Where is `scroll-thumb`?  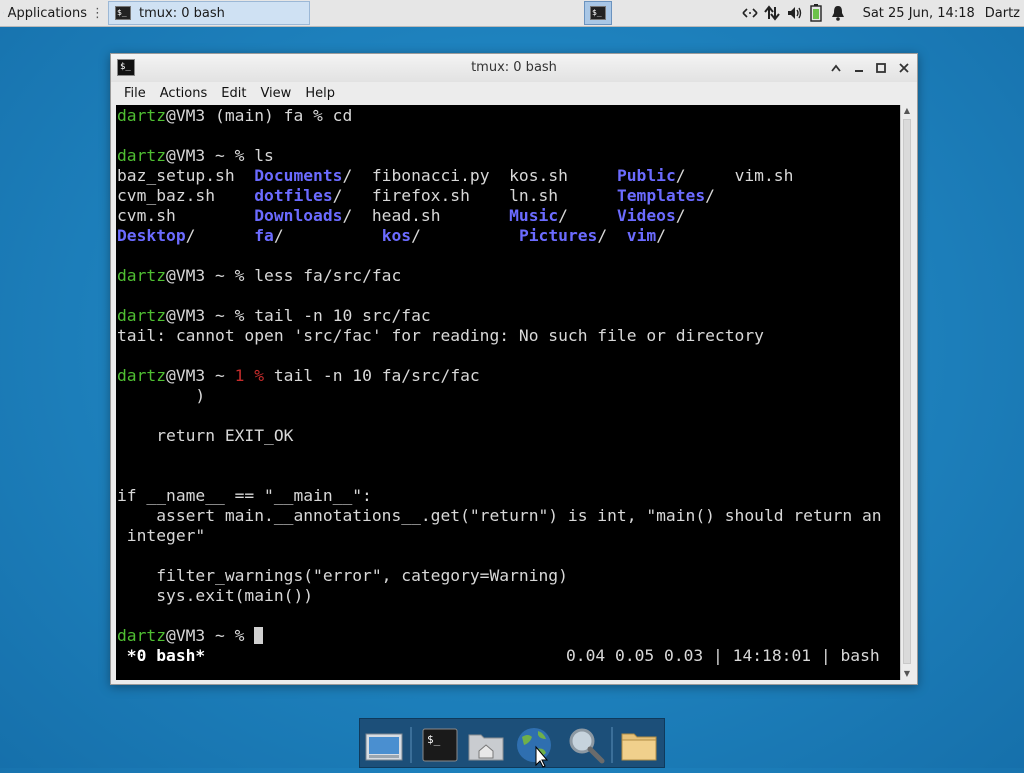
scroll-thumb is located at coordinates (907, 391).